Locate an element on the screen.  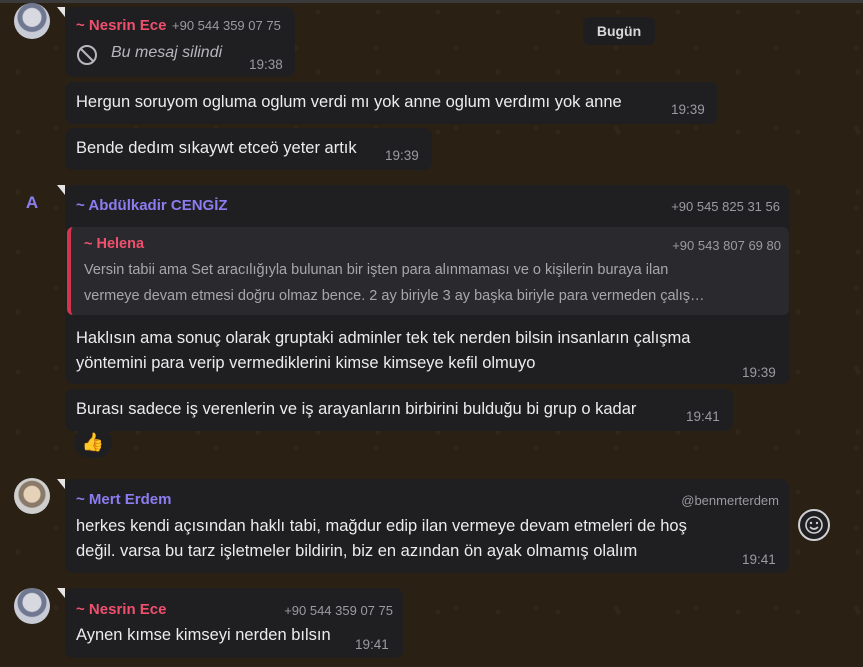
quoted-sender-name: ~ Helena is located at coordinates (114, 244).